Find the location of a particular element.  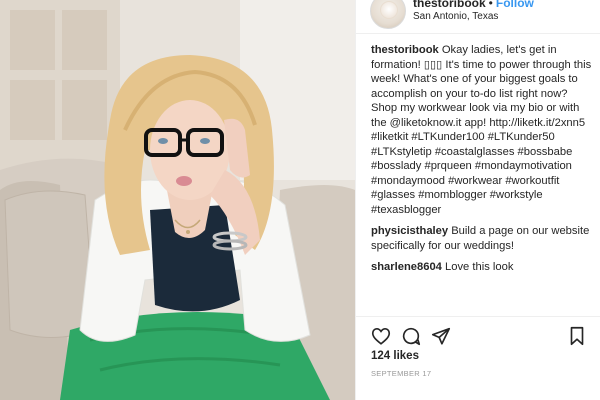

share-icon-graphic is located at coordinates (441, 336).